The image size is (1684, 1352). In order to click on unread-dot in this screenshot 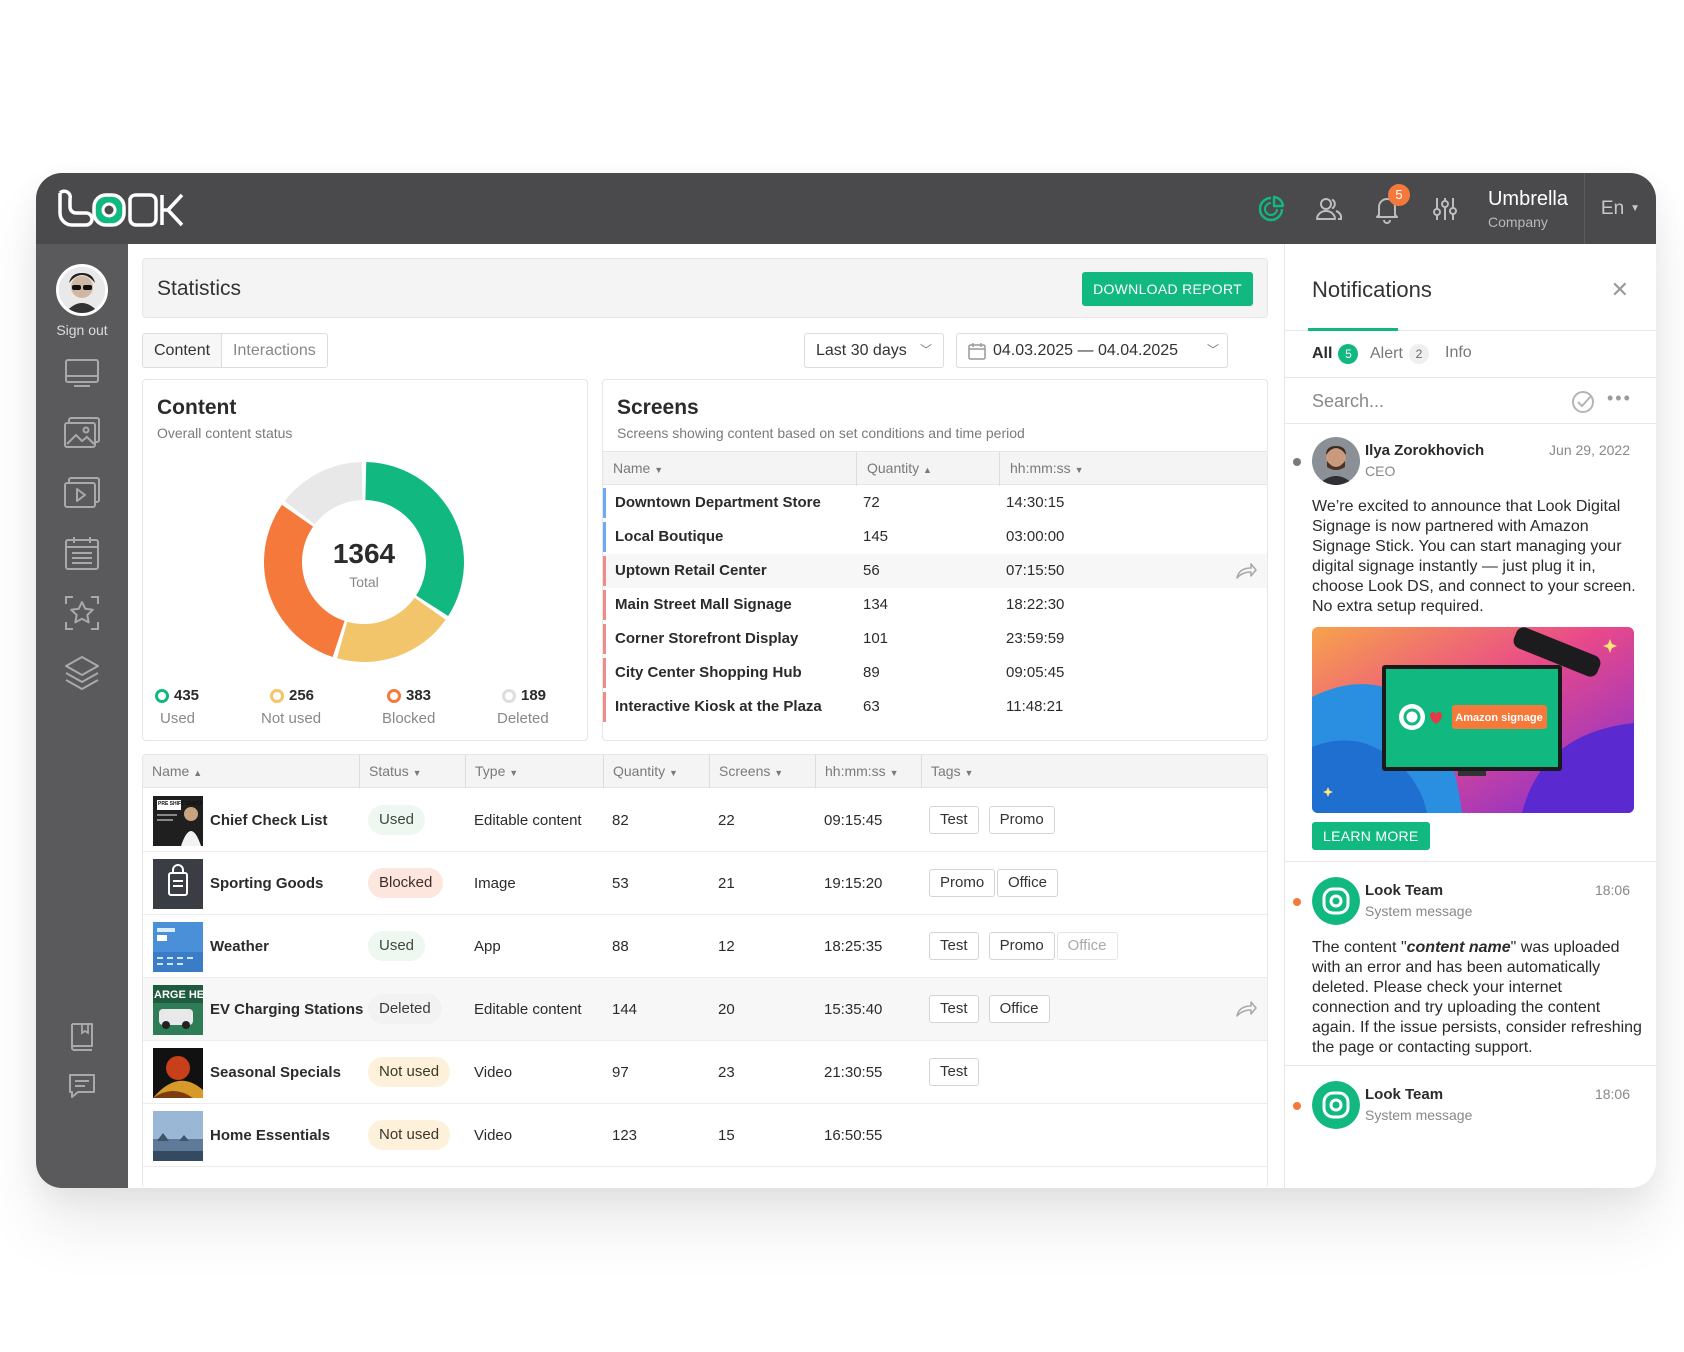, I will do `click(1297, 1106)`.